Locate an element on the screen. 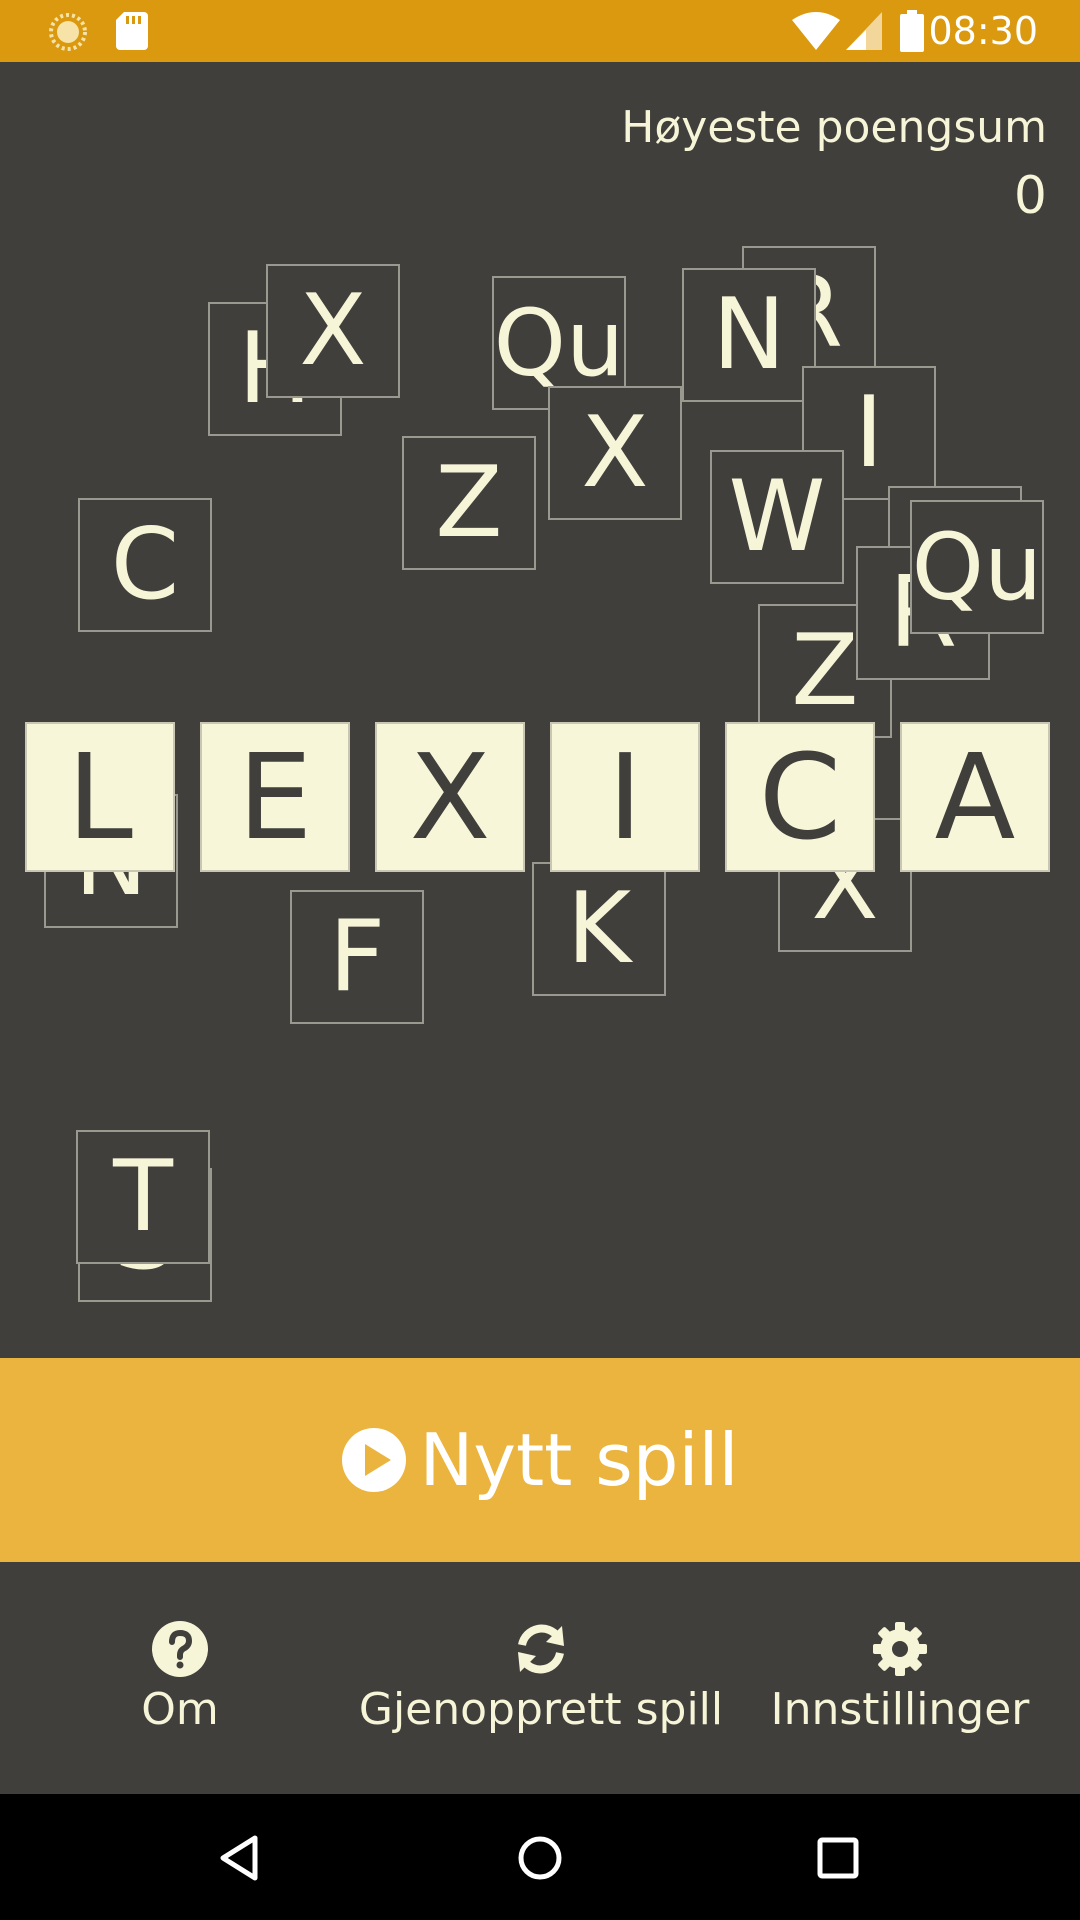 Image resolution: width=1080 pixels, height=1920 pixels. letter-tile: N is located at coordinates (749, 335).